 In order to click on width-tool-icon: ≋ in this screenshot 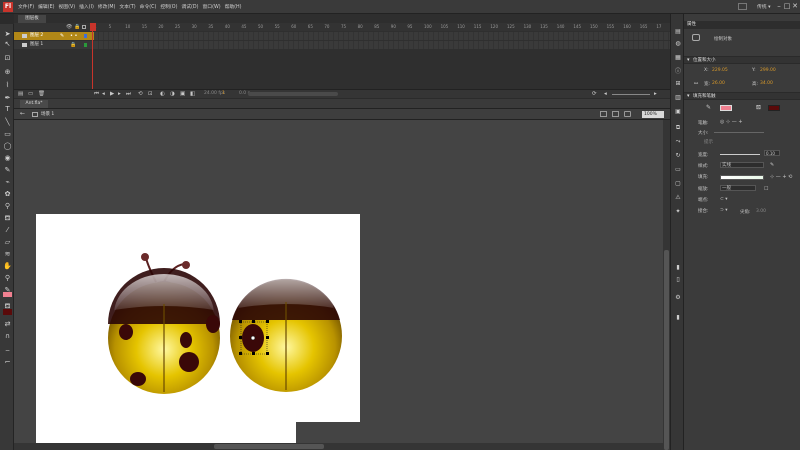, I will do `click(7, 254)`.